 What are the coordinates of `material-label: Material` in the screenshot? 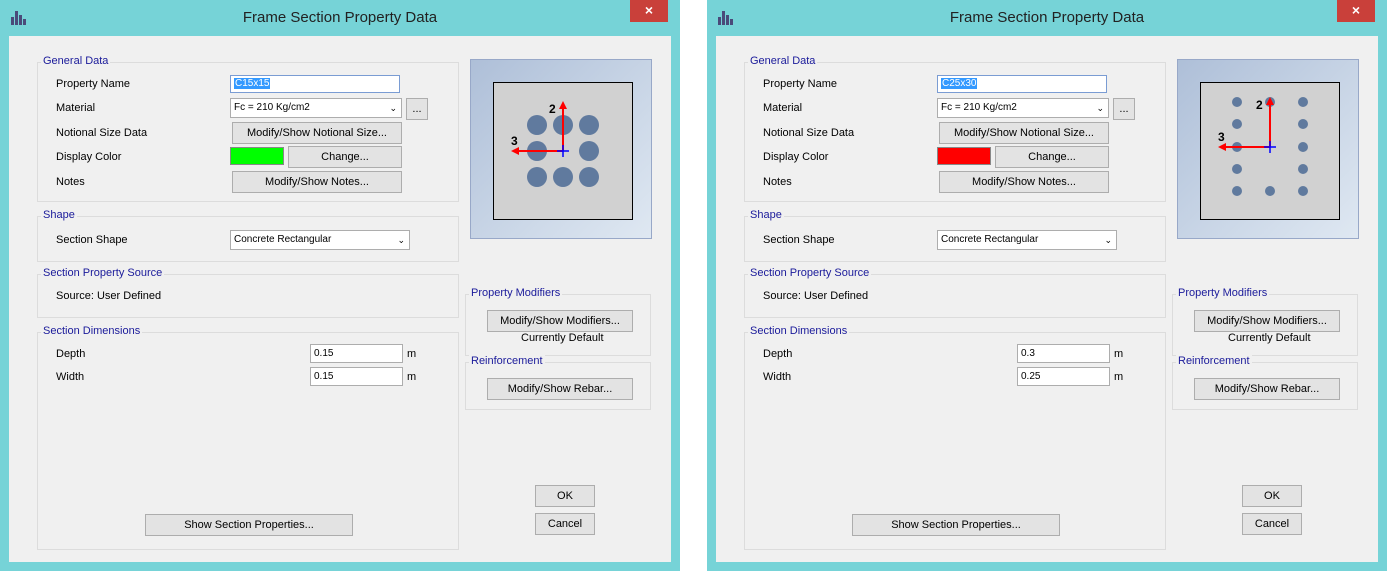 It's located at (76, 108).